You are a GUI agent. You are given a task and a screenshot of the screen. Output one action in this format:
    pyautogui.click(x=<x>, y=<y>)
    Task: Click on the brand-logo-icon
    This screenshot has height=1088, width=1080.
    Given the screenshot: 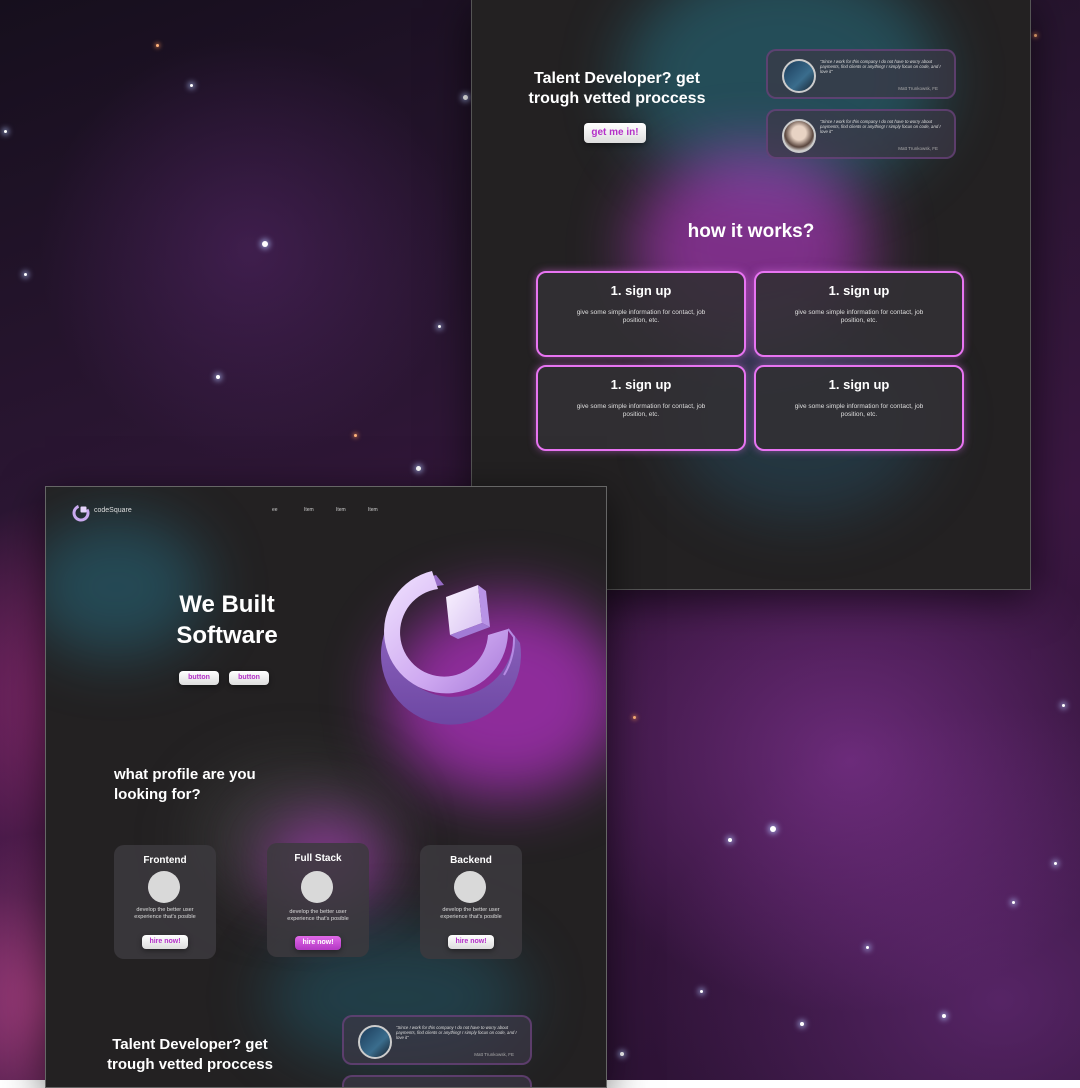 What is the action you would take?
    pyautogui.click(x=81, y=513)
    